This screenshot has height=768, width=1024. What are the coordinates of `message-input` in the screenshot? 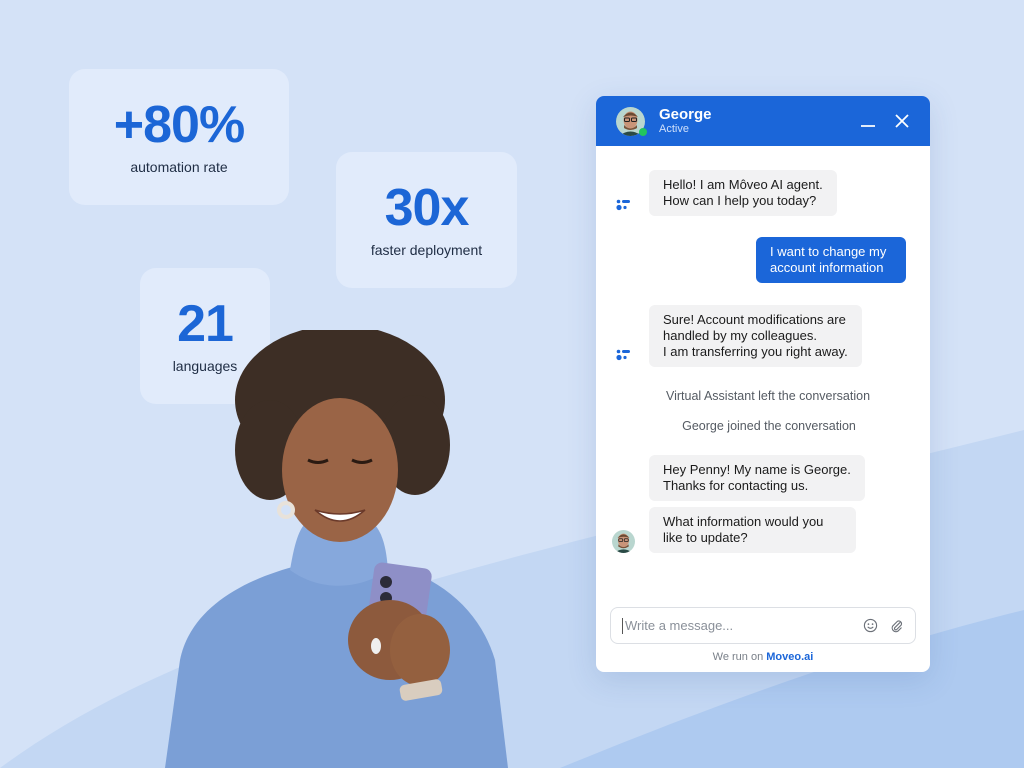 It's located at (737, 625).